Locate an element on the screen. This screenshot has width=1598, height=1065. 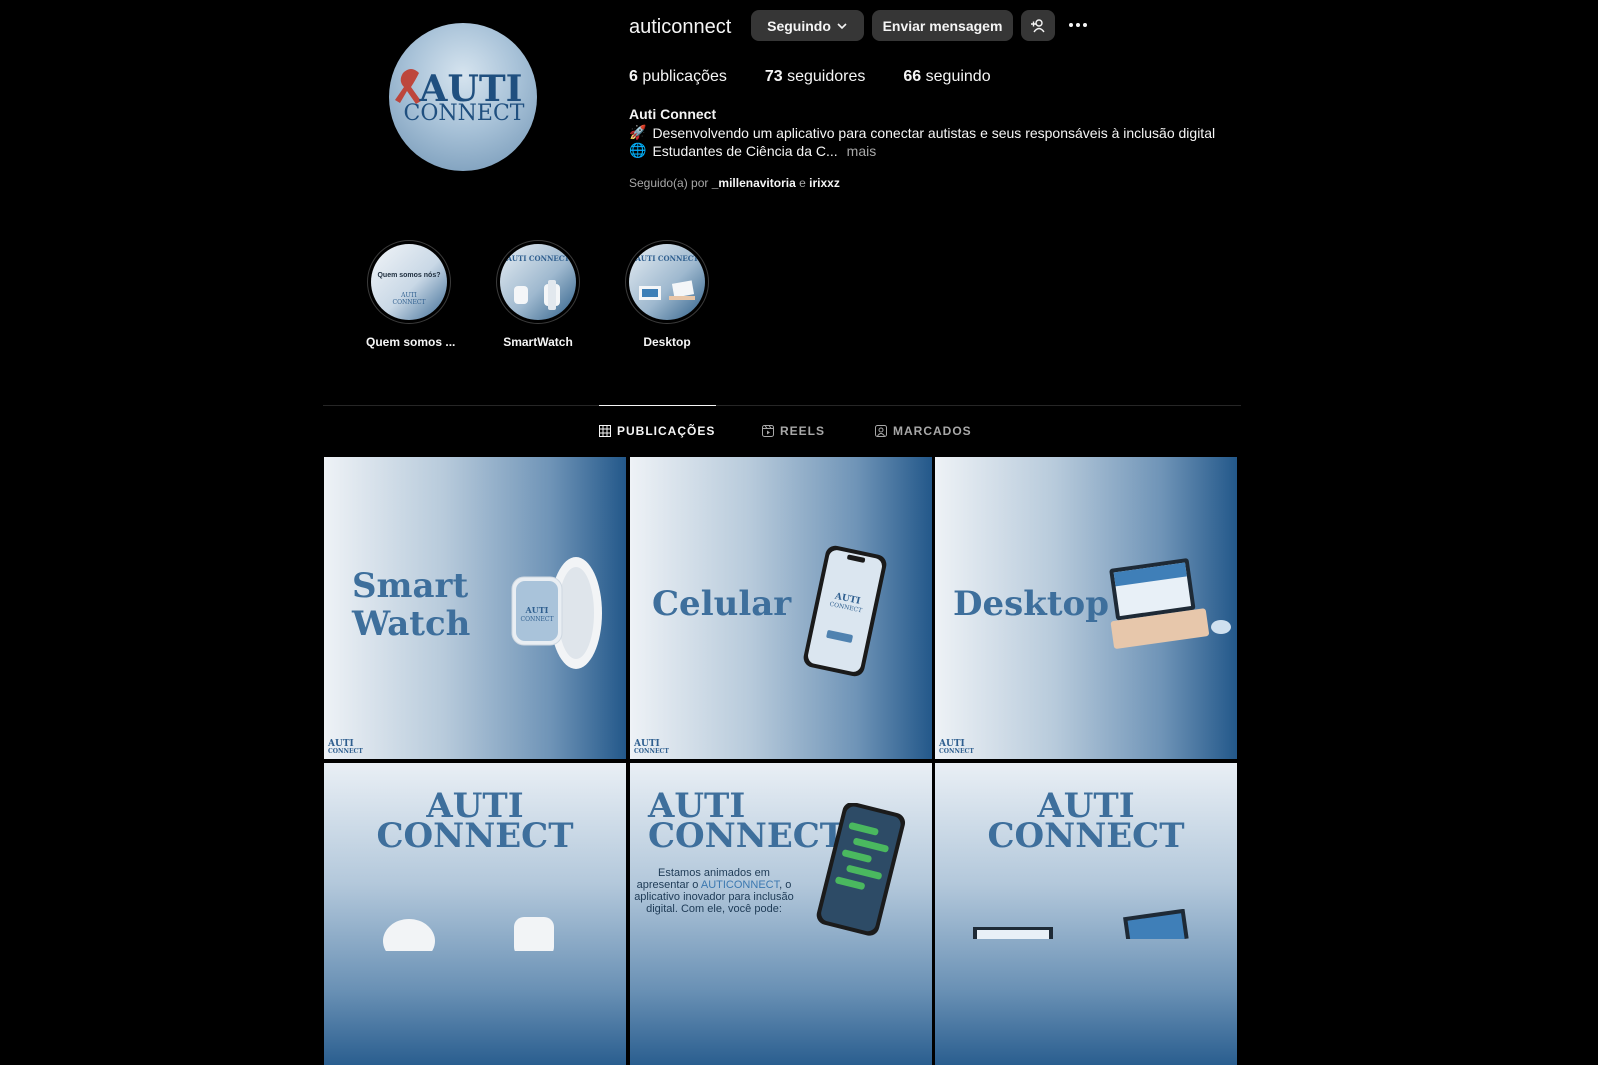
add-user-icon is located at coordinates (1038, 25).